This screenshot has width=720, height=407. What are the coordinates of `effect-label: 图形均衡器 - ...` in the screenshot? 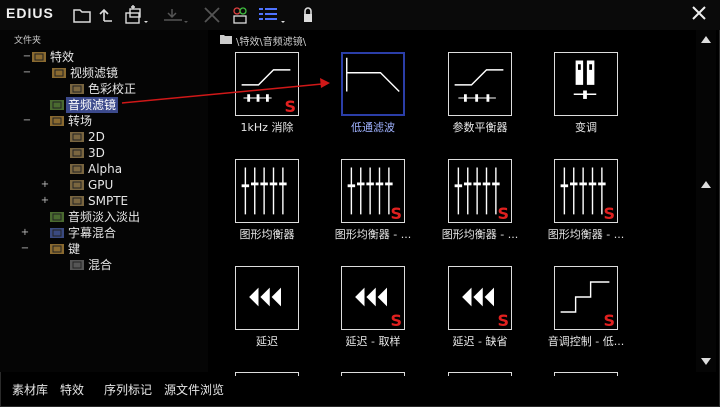 It's located at (373, 234).